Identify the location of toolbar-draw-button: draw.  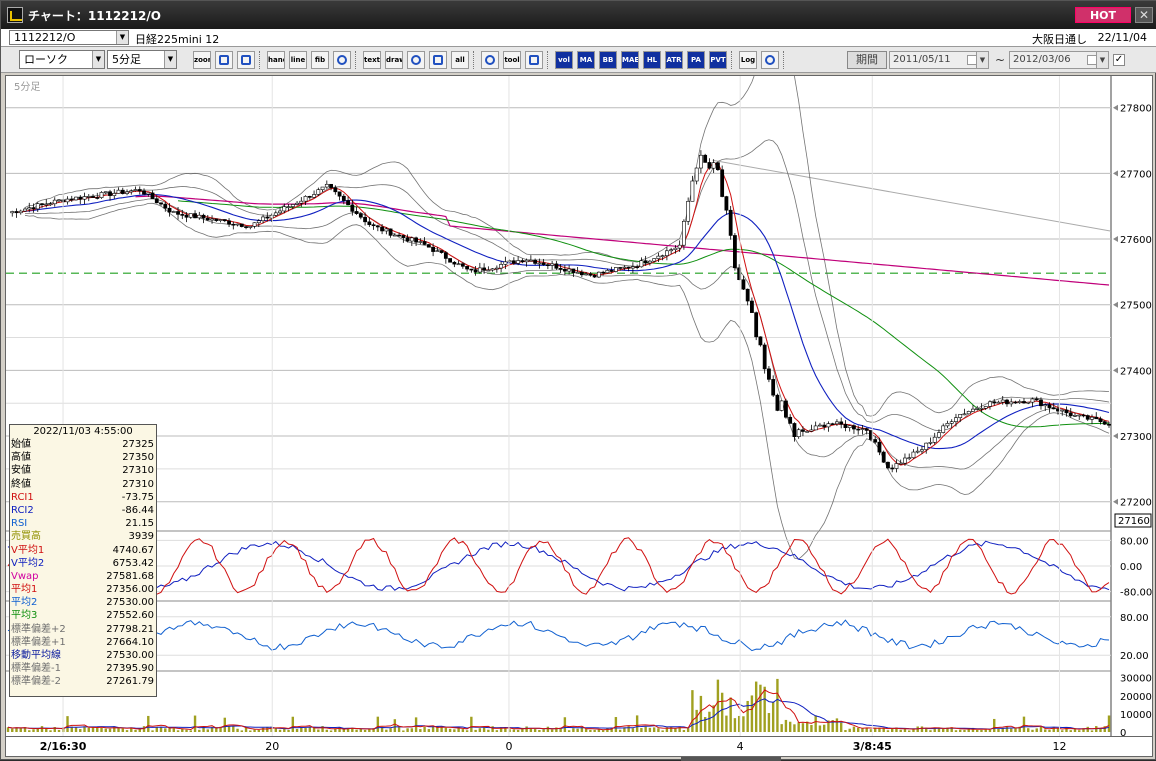
(394, 60).